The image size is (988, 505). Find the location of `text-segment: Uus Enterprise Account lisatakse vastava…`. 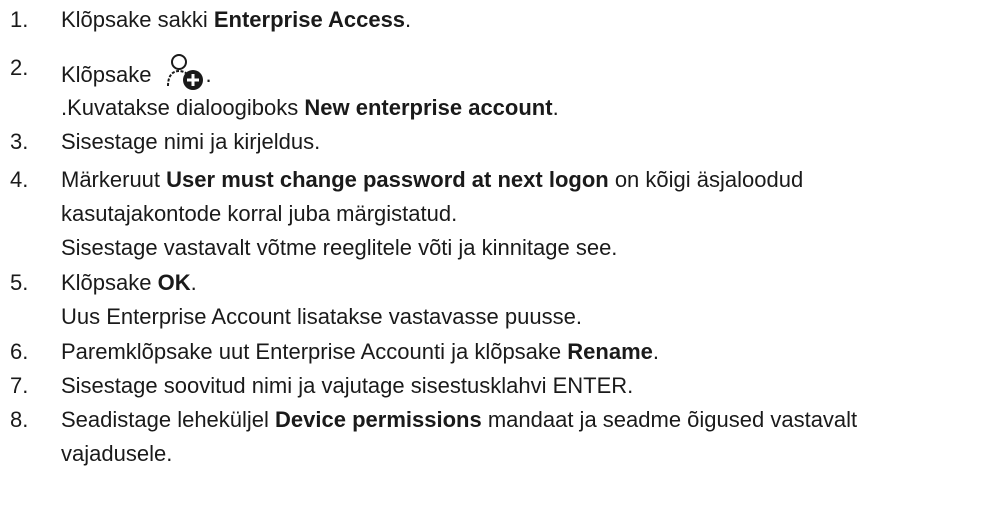

text-segment: Uus Enterprise Account lisatakse vastava… is located at coordinates (321, 316).